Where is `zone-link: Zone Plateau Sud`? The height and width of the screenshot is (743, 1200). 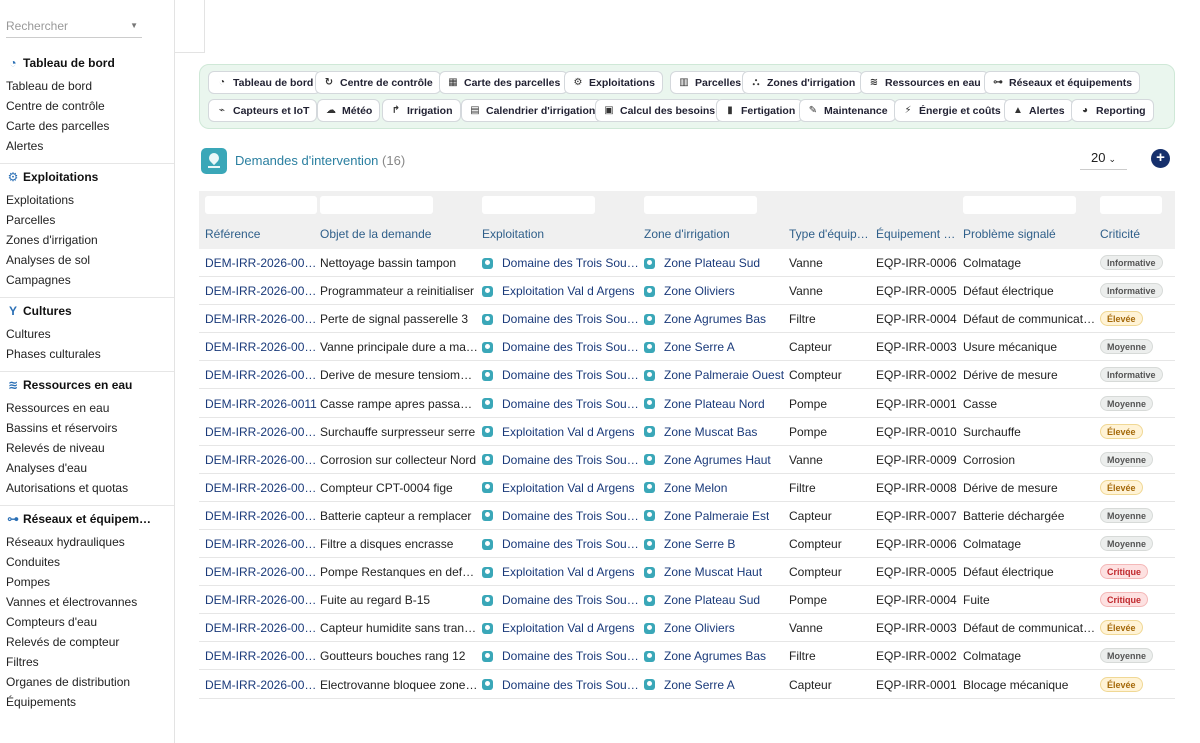 zone-link: Zone Plateau Sud is located at coordinates (714, 263).